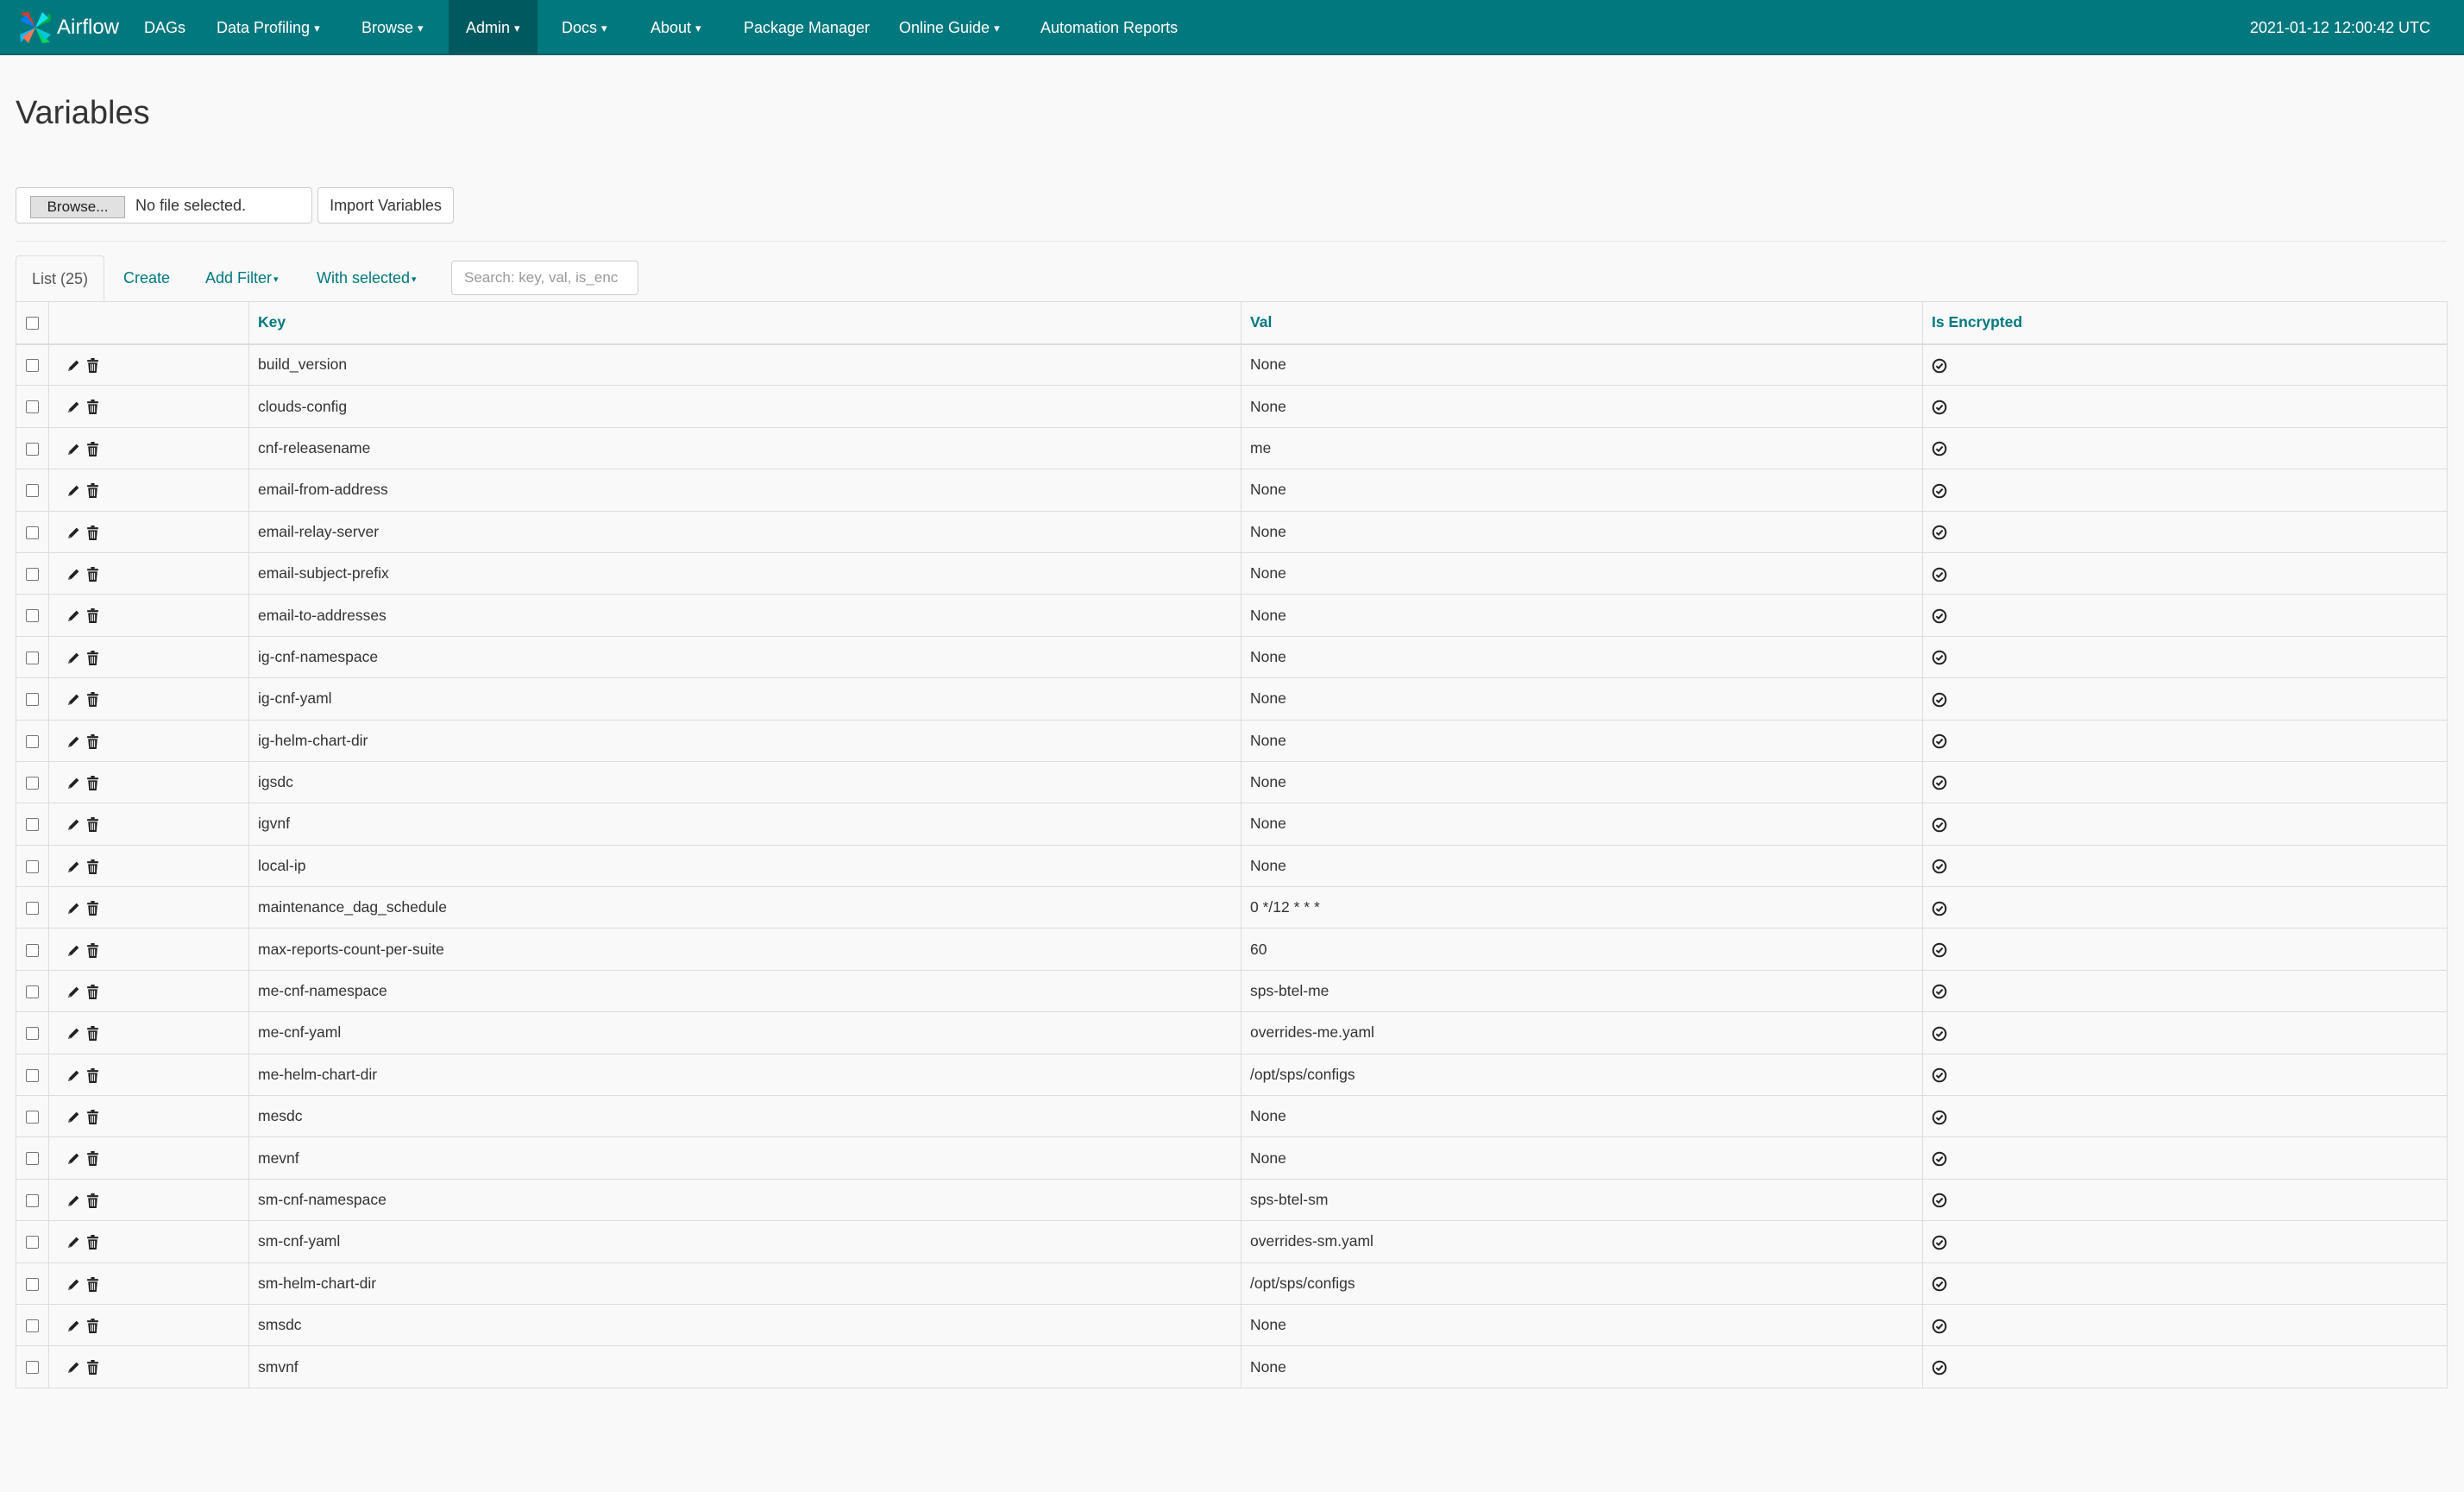 This screenshot has width=2464, height=1492. What do you see at coordinates (544, 278) in the screenshot?
I see `search-input` at bounding box center [544, 278].